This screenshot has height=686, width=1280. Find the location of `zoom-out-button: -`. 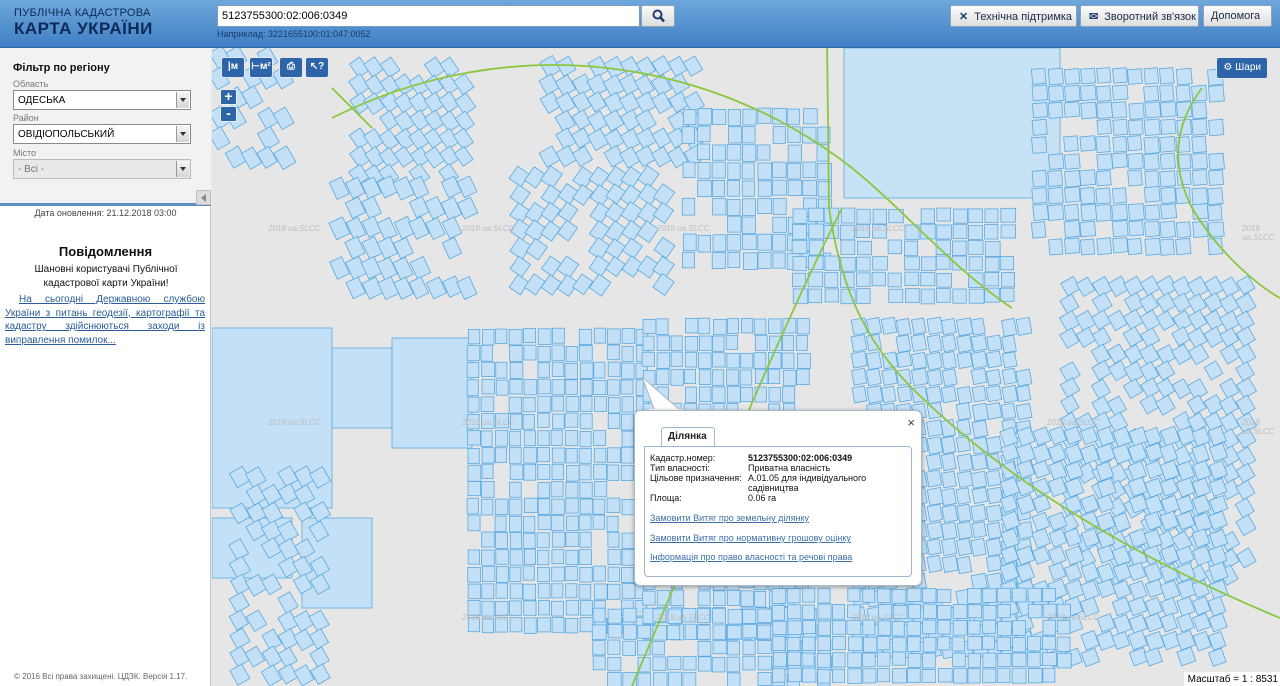

zoom-out-button: - is located at coordinates (228, 114).